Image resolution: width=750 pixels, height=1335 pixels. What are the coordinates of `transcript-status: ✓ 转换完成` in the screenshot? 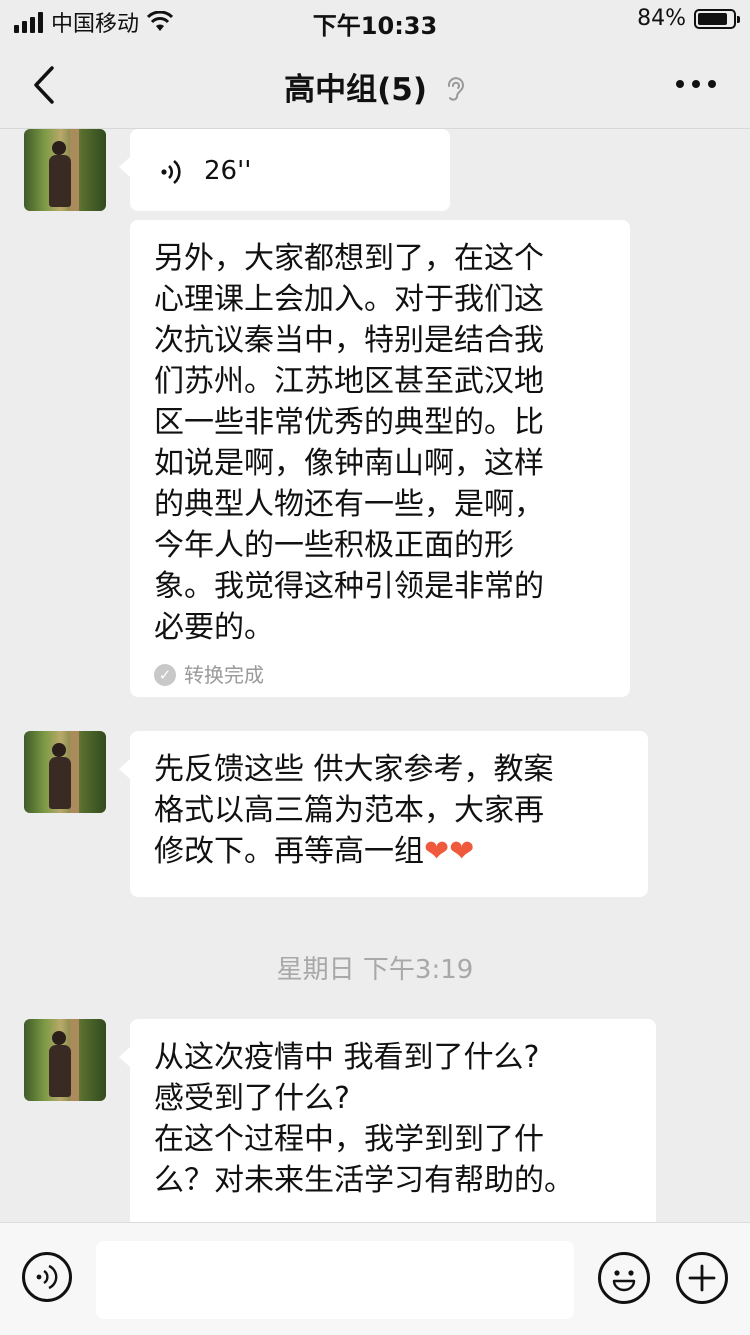 It's located at (380, 675).